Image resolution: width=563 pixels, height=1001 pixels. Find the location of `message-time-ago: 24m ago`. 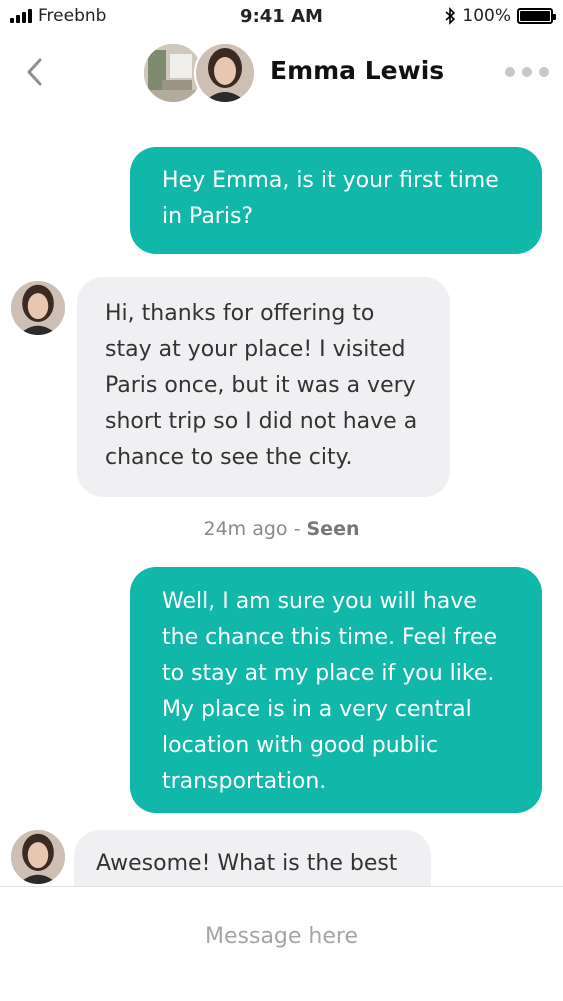

message-time-ago: 24m ago is located at coordinates (245, 529).